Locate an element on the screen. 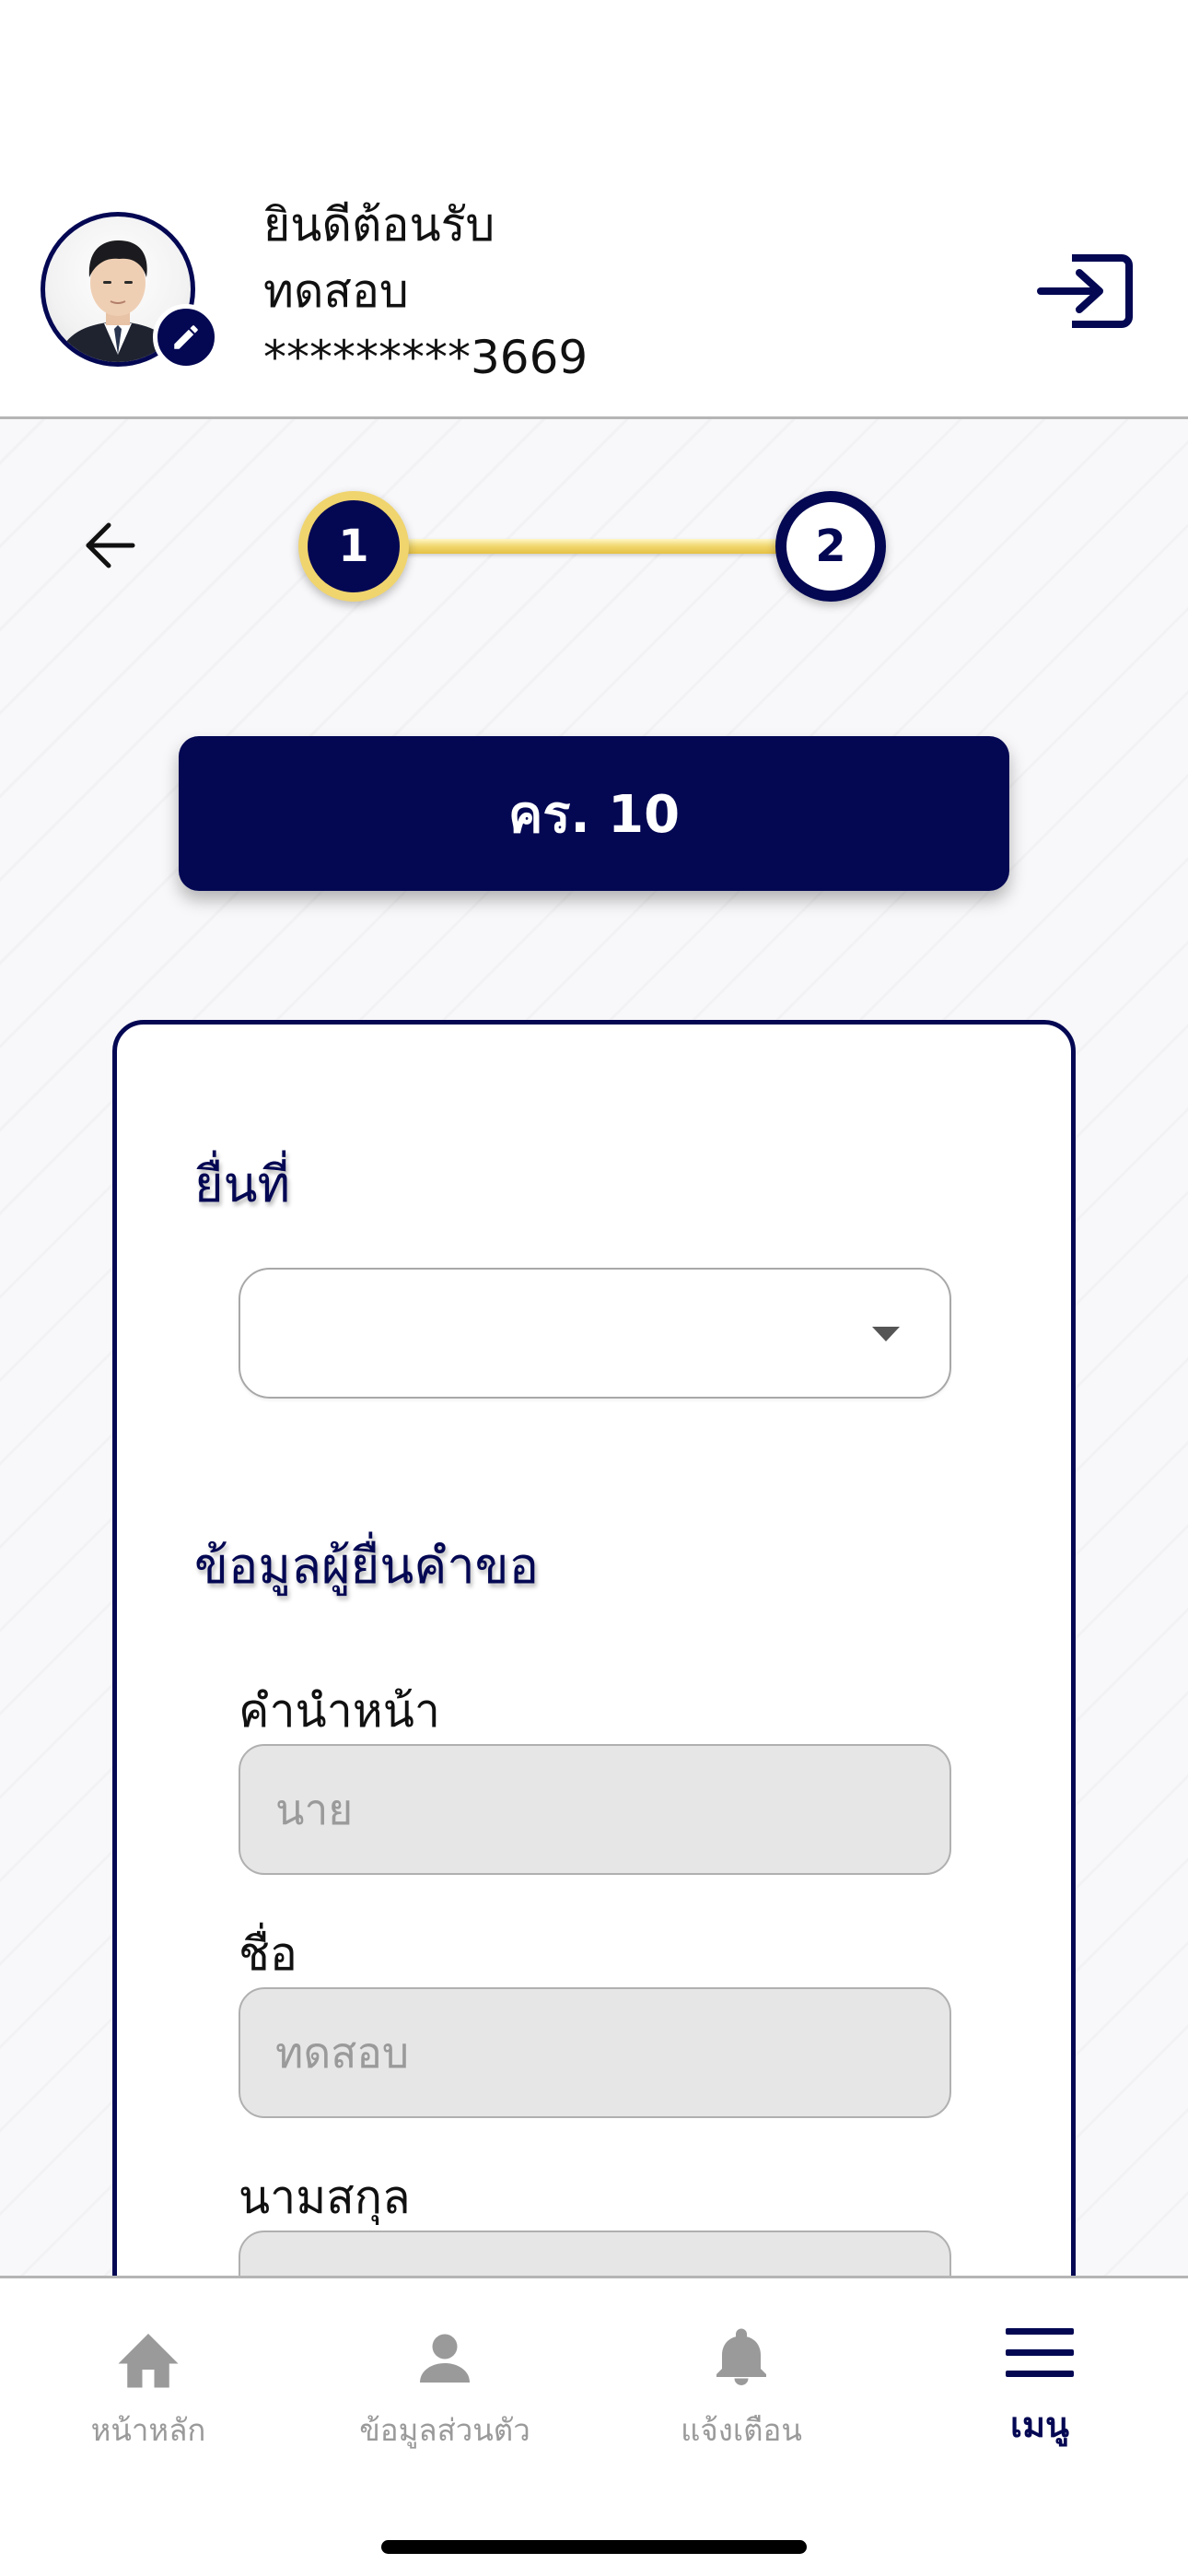 Image resolution: width=1188 pixels, height=2576 pixels. welcome-block: ยินดีต้อนรับ ทดสอบ *********3669 is located at coordinates (425, 291).